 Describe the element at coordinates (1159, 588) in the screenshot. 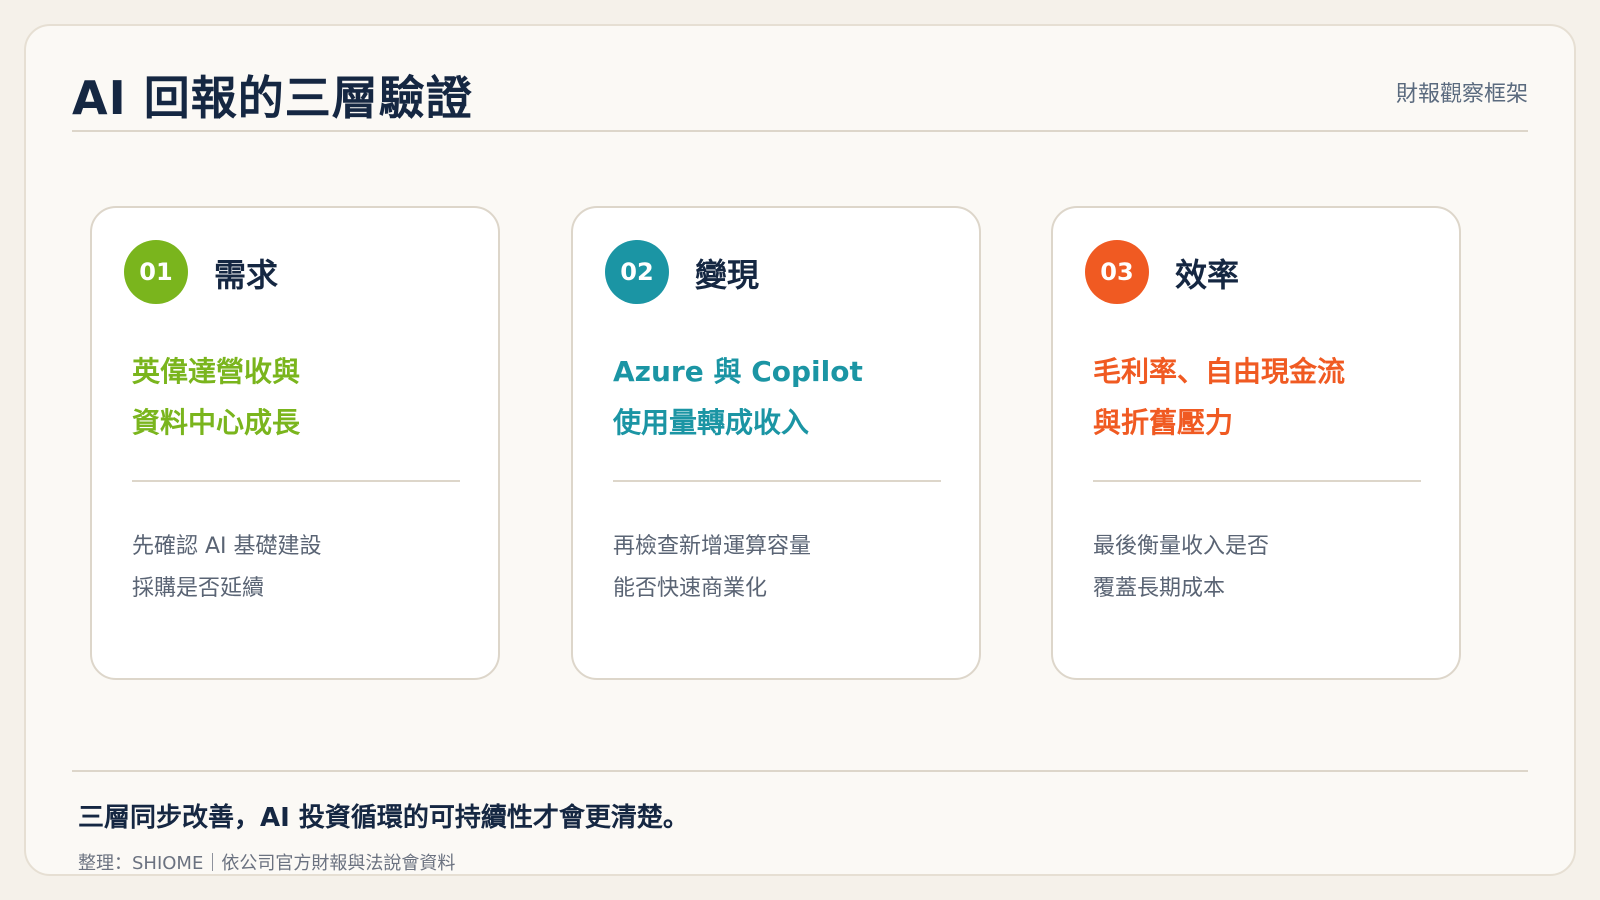

I see `description-line: 覆蓋長期成本` at that location.